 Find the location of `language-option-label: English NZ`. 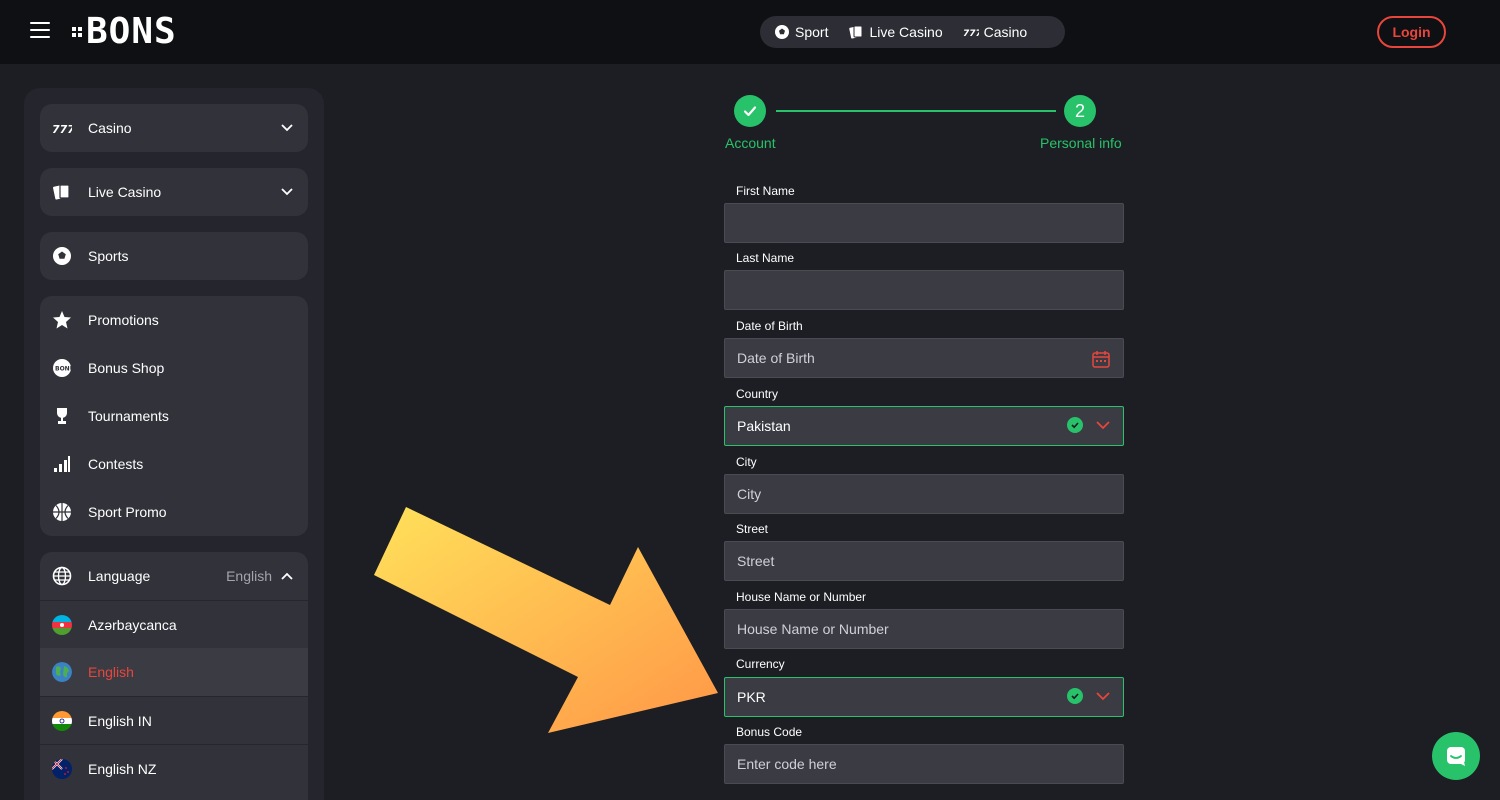

language-option-label: English NZ is located at coordinates (122, 768).